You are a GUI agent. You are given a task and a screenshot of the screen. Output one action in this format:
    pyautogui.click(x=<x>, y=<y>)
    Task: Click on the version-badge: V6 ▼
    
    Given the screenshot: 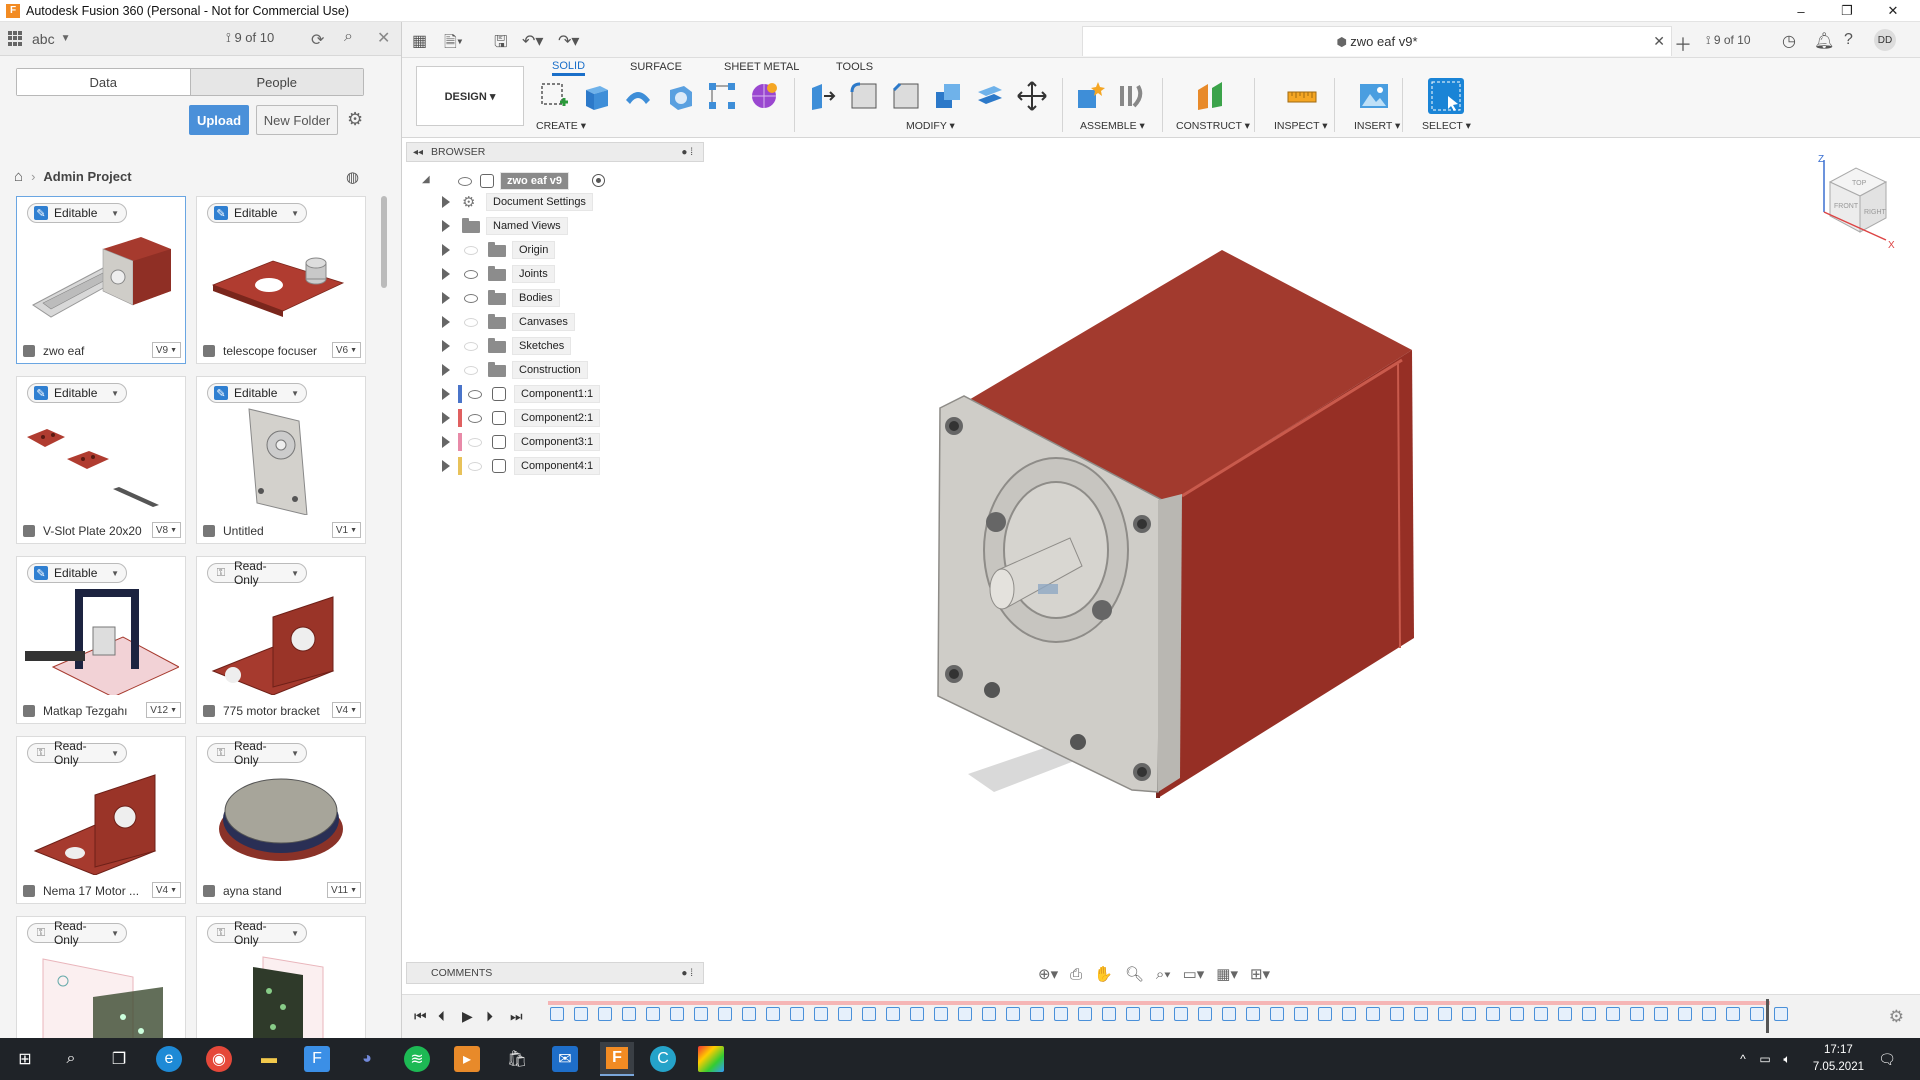 What is the action you would take?
    pyautogui.click(x=346, y=350)
    